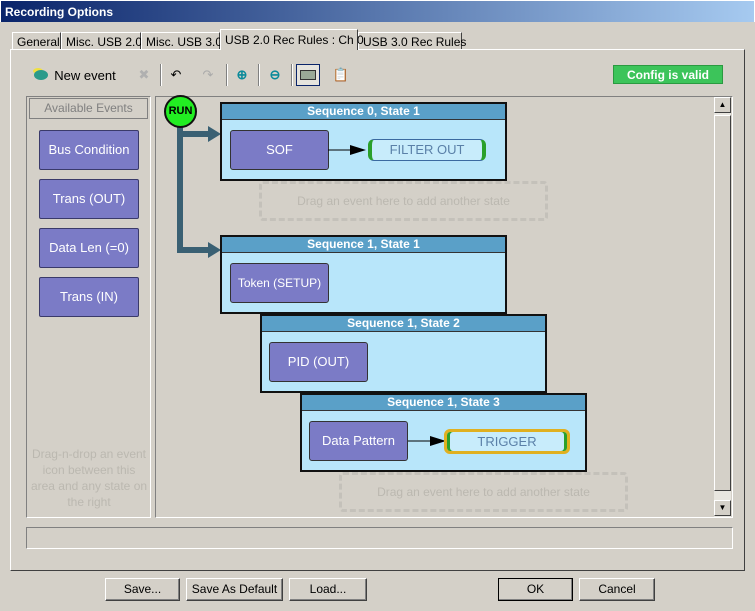 The width and height of the screenshot is (755, 611). Describe the element at coordinates (318, 362) in the screenshot. I see `state-event-pid-out: PID (OUT)` at that location.